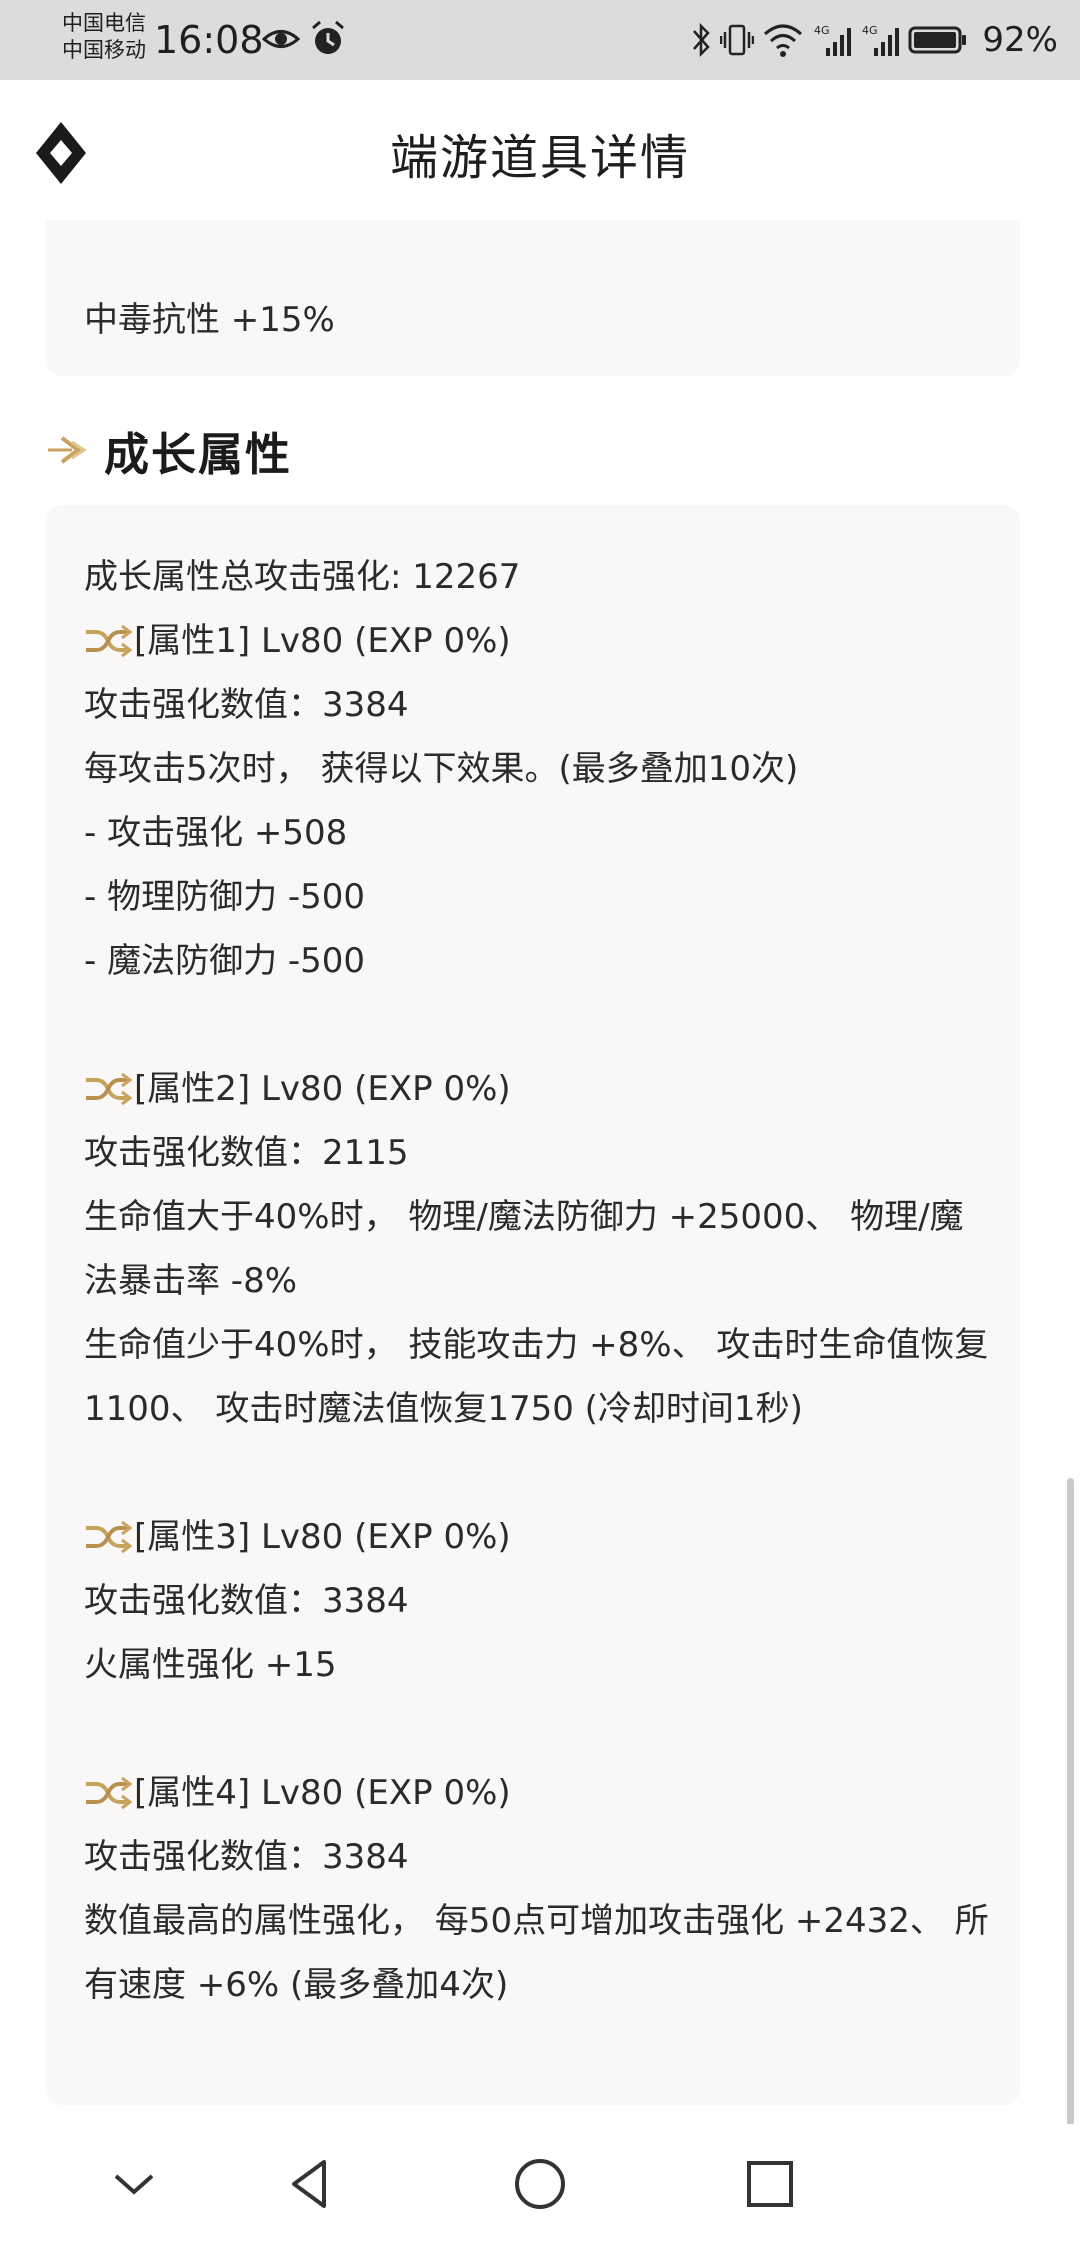 The height and width of the screenshot is (2244, 1080). Describe the element at coordinates (104, 50) in the screenshot. I see `carrier-2: 中国移动` at that location.